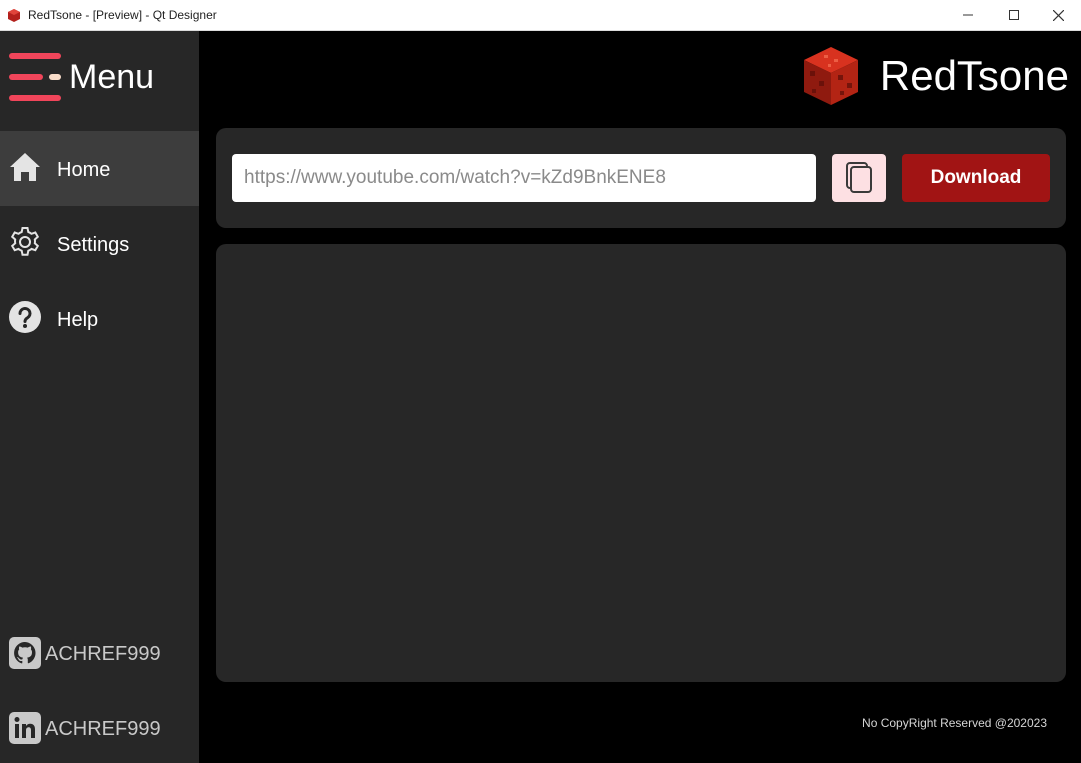 This screenshot has height=763, width=1081. I want to click on close-button, so click(1058, 15).